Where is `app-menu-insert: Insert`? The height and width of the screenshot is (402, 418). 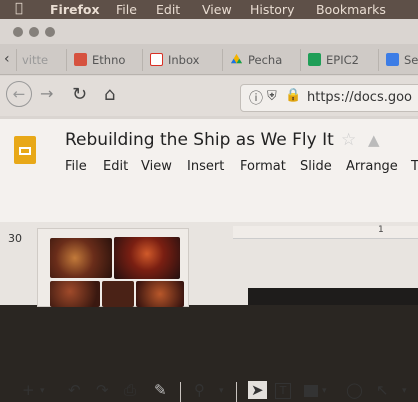 app-menu-insert: Insert is located at coordinates (205, 166).